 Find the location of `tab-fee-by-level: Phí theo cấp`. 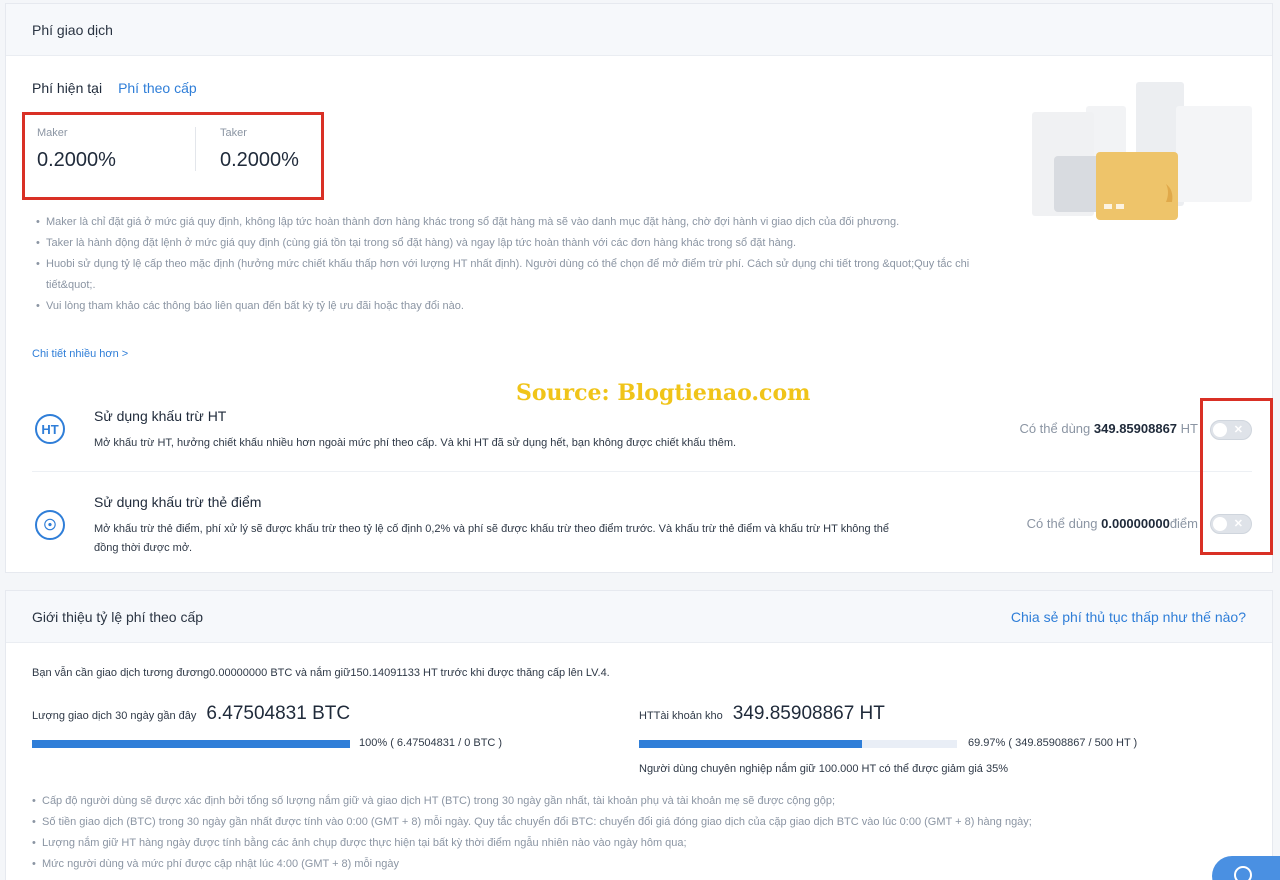

tab-fee-by-level: Phí theo cấp is located at coordinates (157, 88).